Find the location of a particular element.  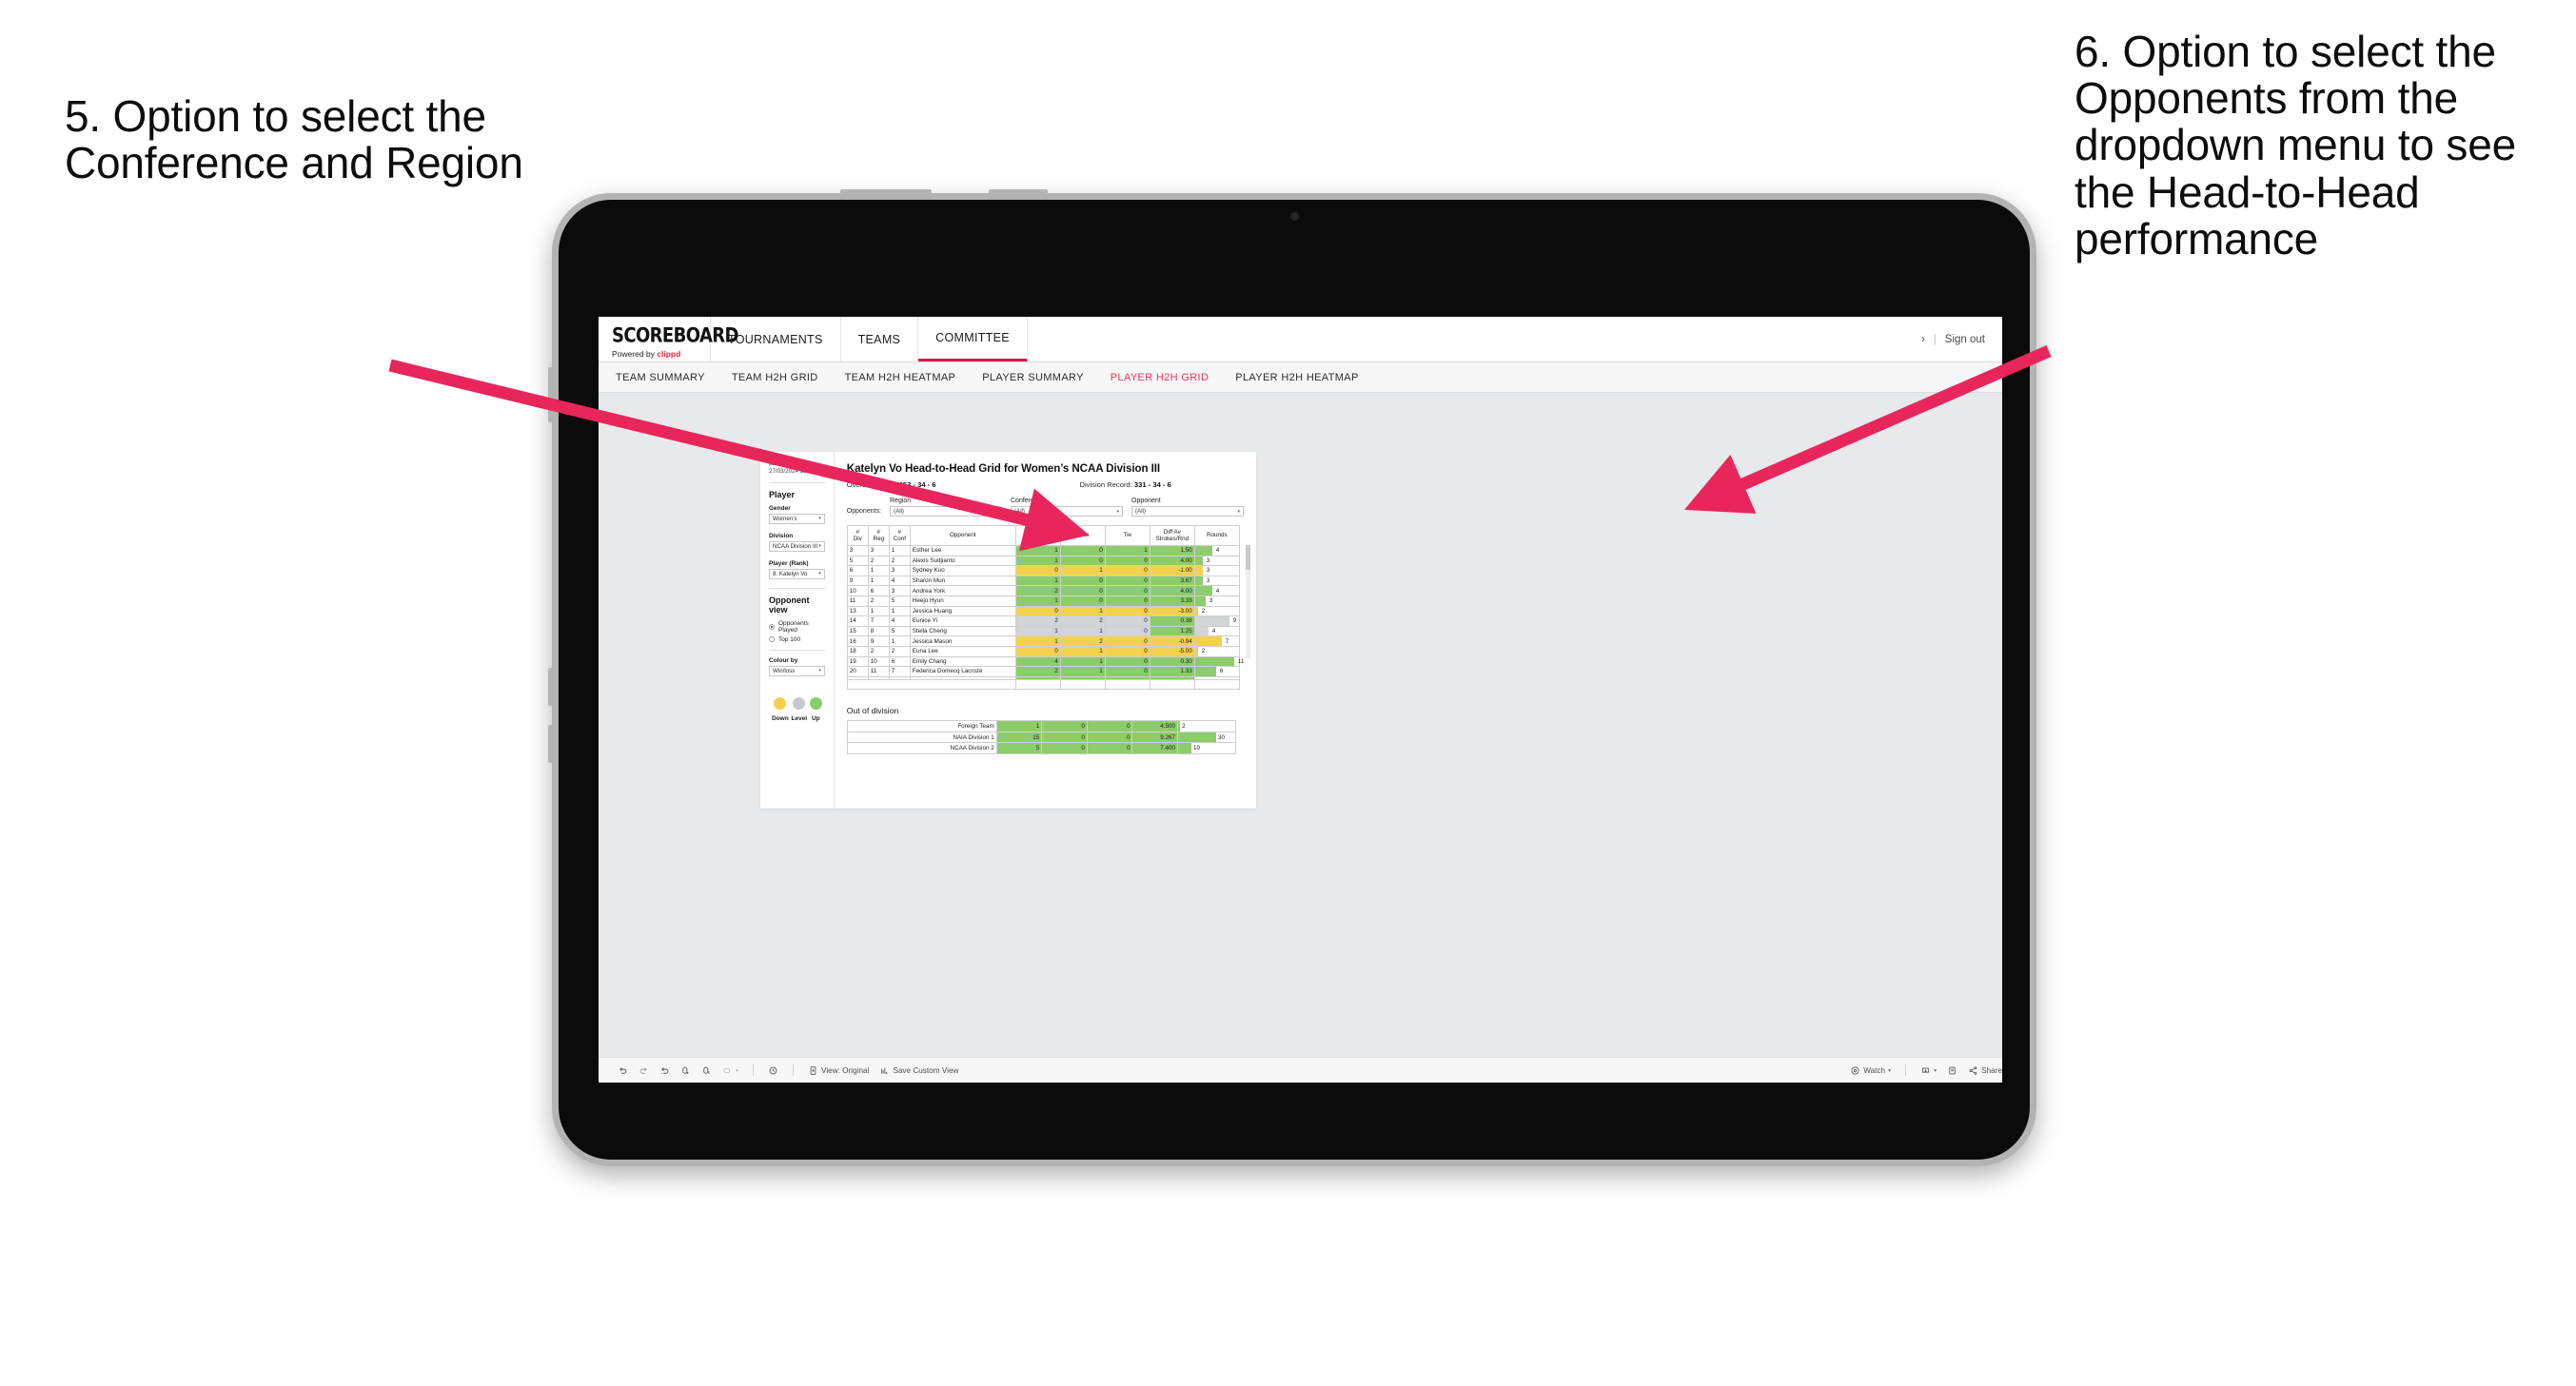

th-rounds: Rounds is located at coordinates (1216, 535).